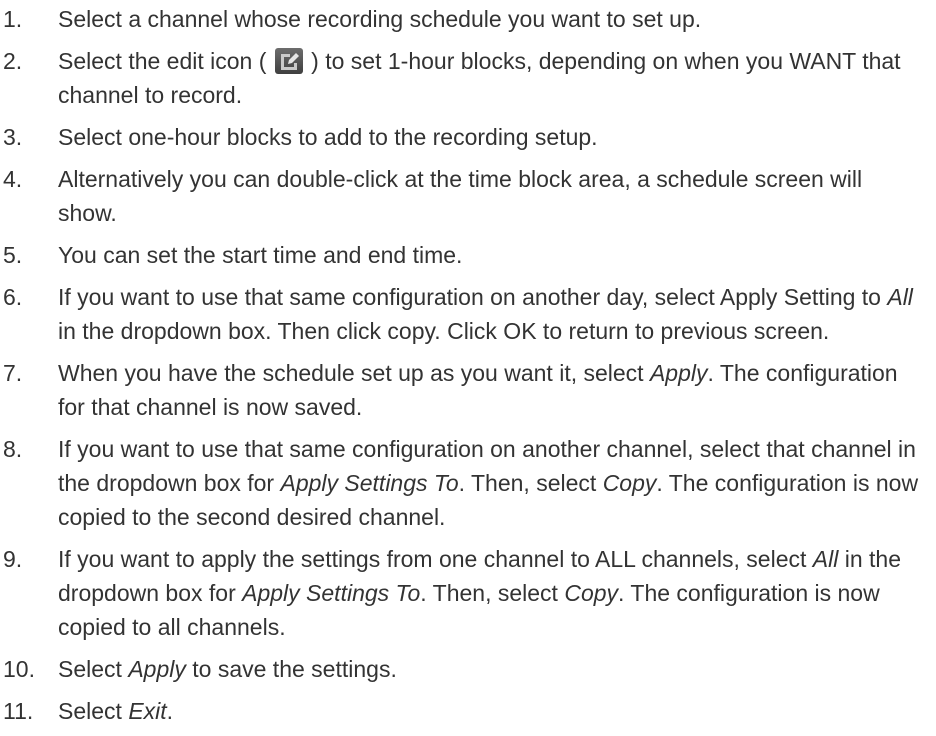 The image size is (936, 736). Describe the element at coordinates (170, 711) in the screenshot. I see `text-run: .` at that location.